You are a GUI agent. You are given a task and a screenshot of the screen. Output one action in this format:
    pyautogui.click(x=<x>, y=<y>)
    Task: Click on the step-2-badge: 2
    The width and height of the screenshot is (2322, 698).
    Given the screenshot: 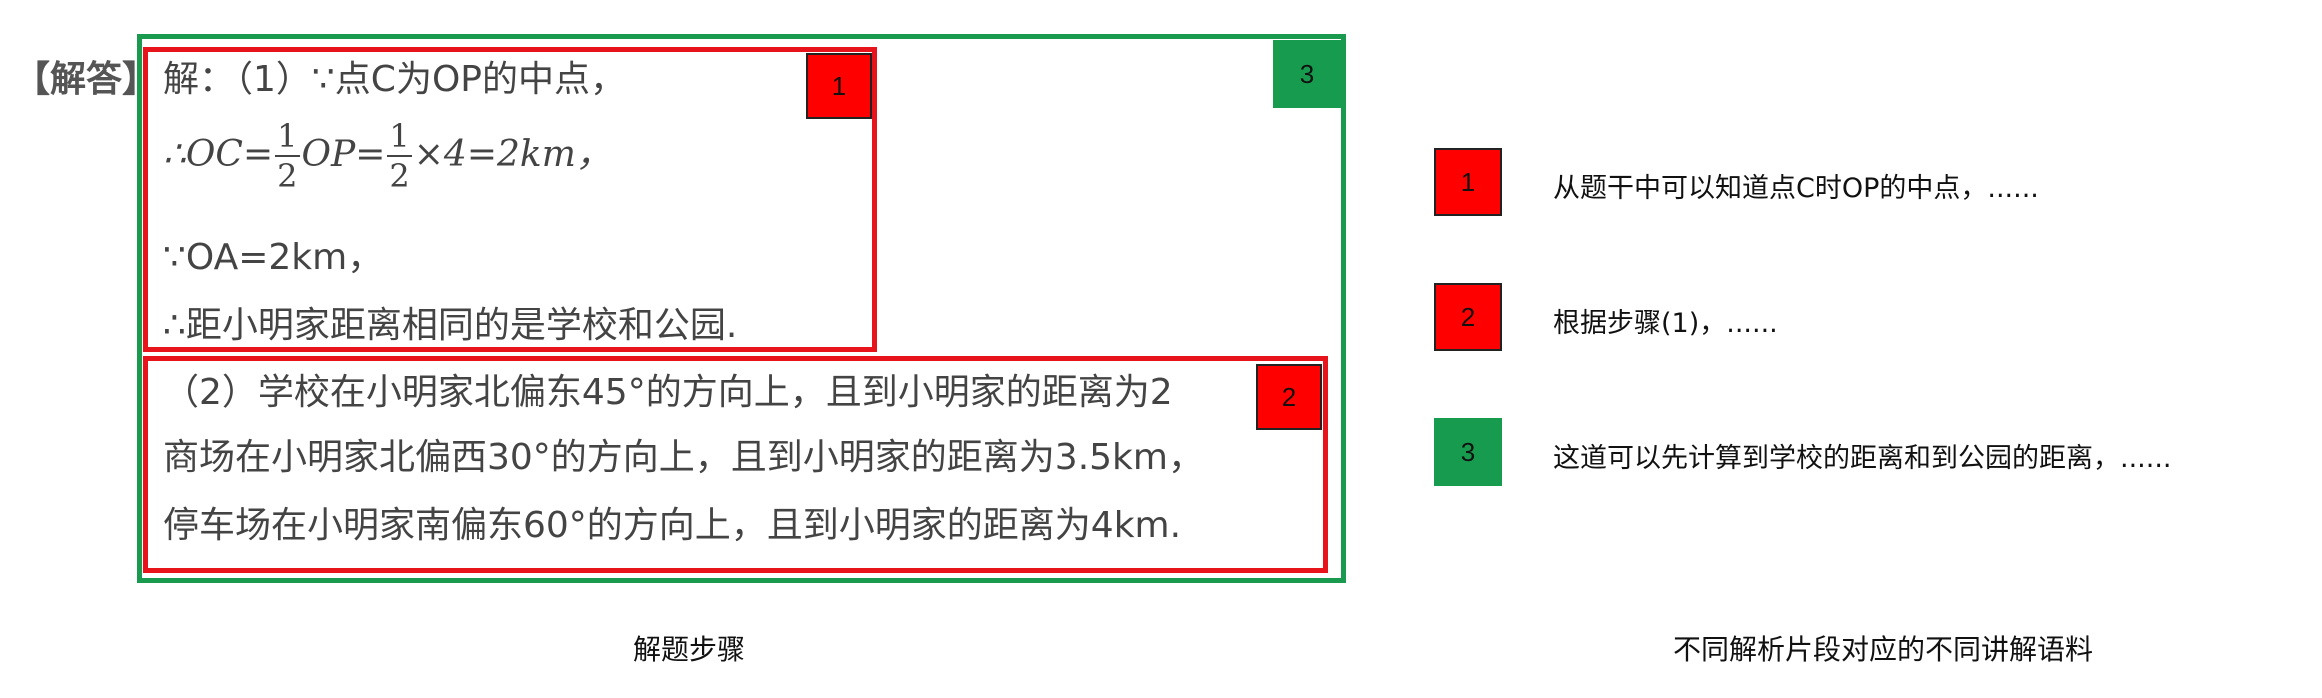 What is the action you would take?
    pyautogui.click(x=1289, y=397)
    